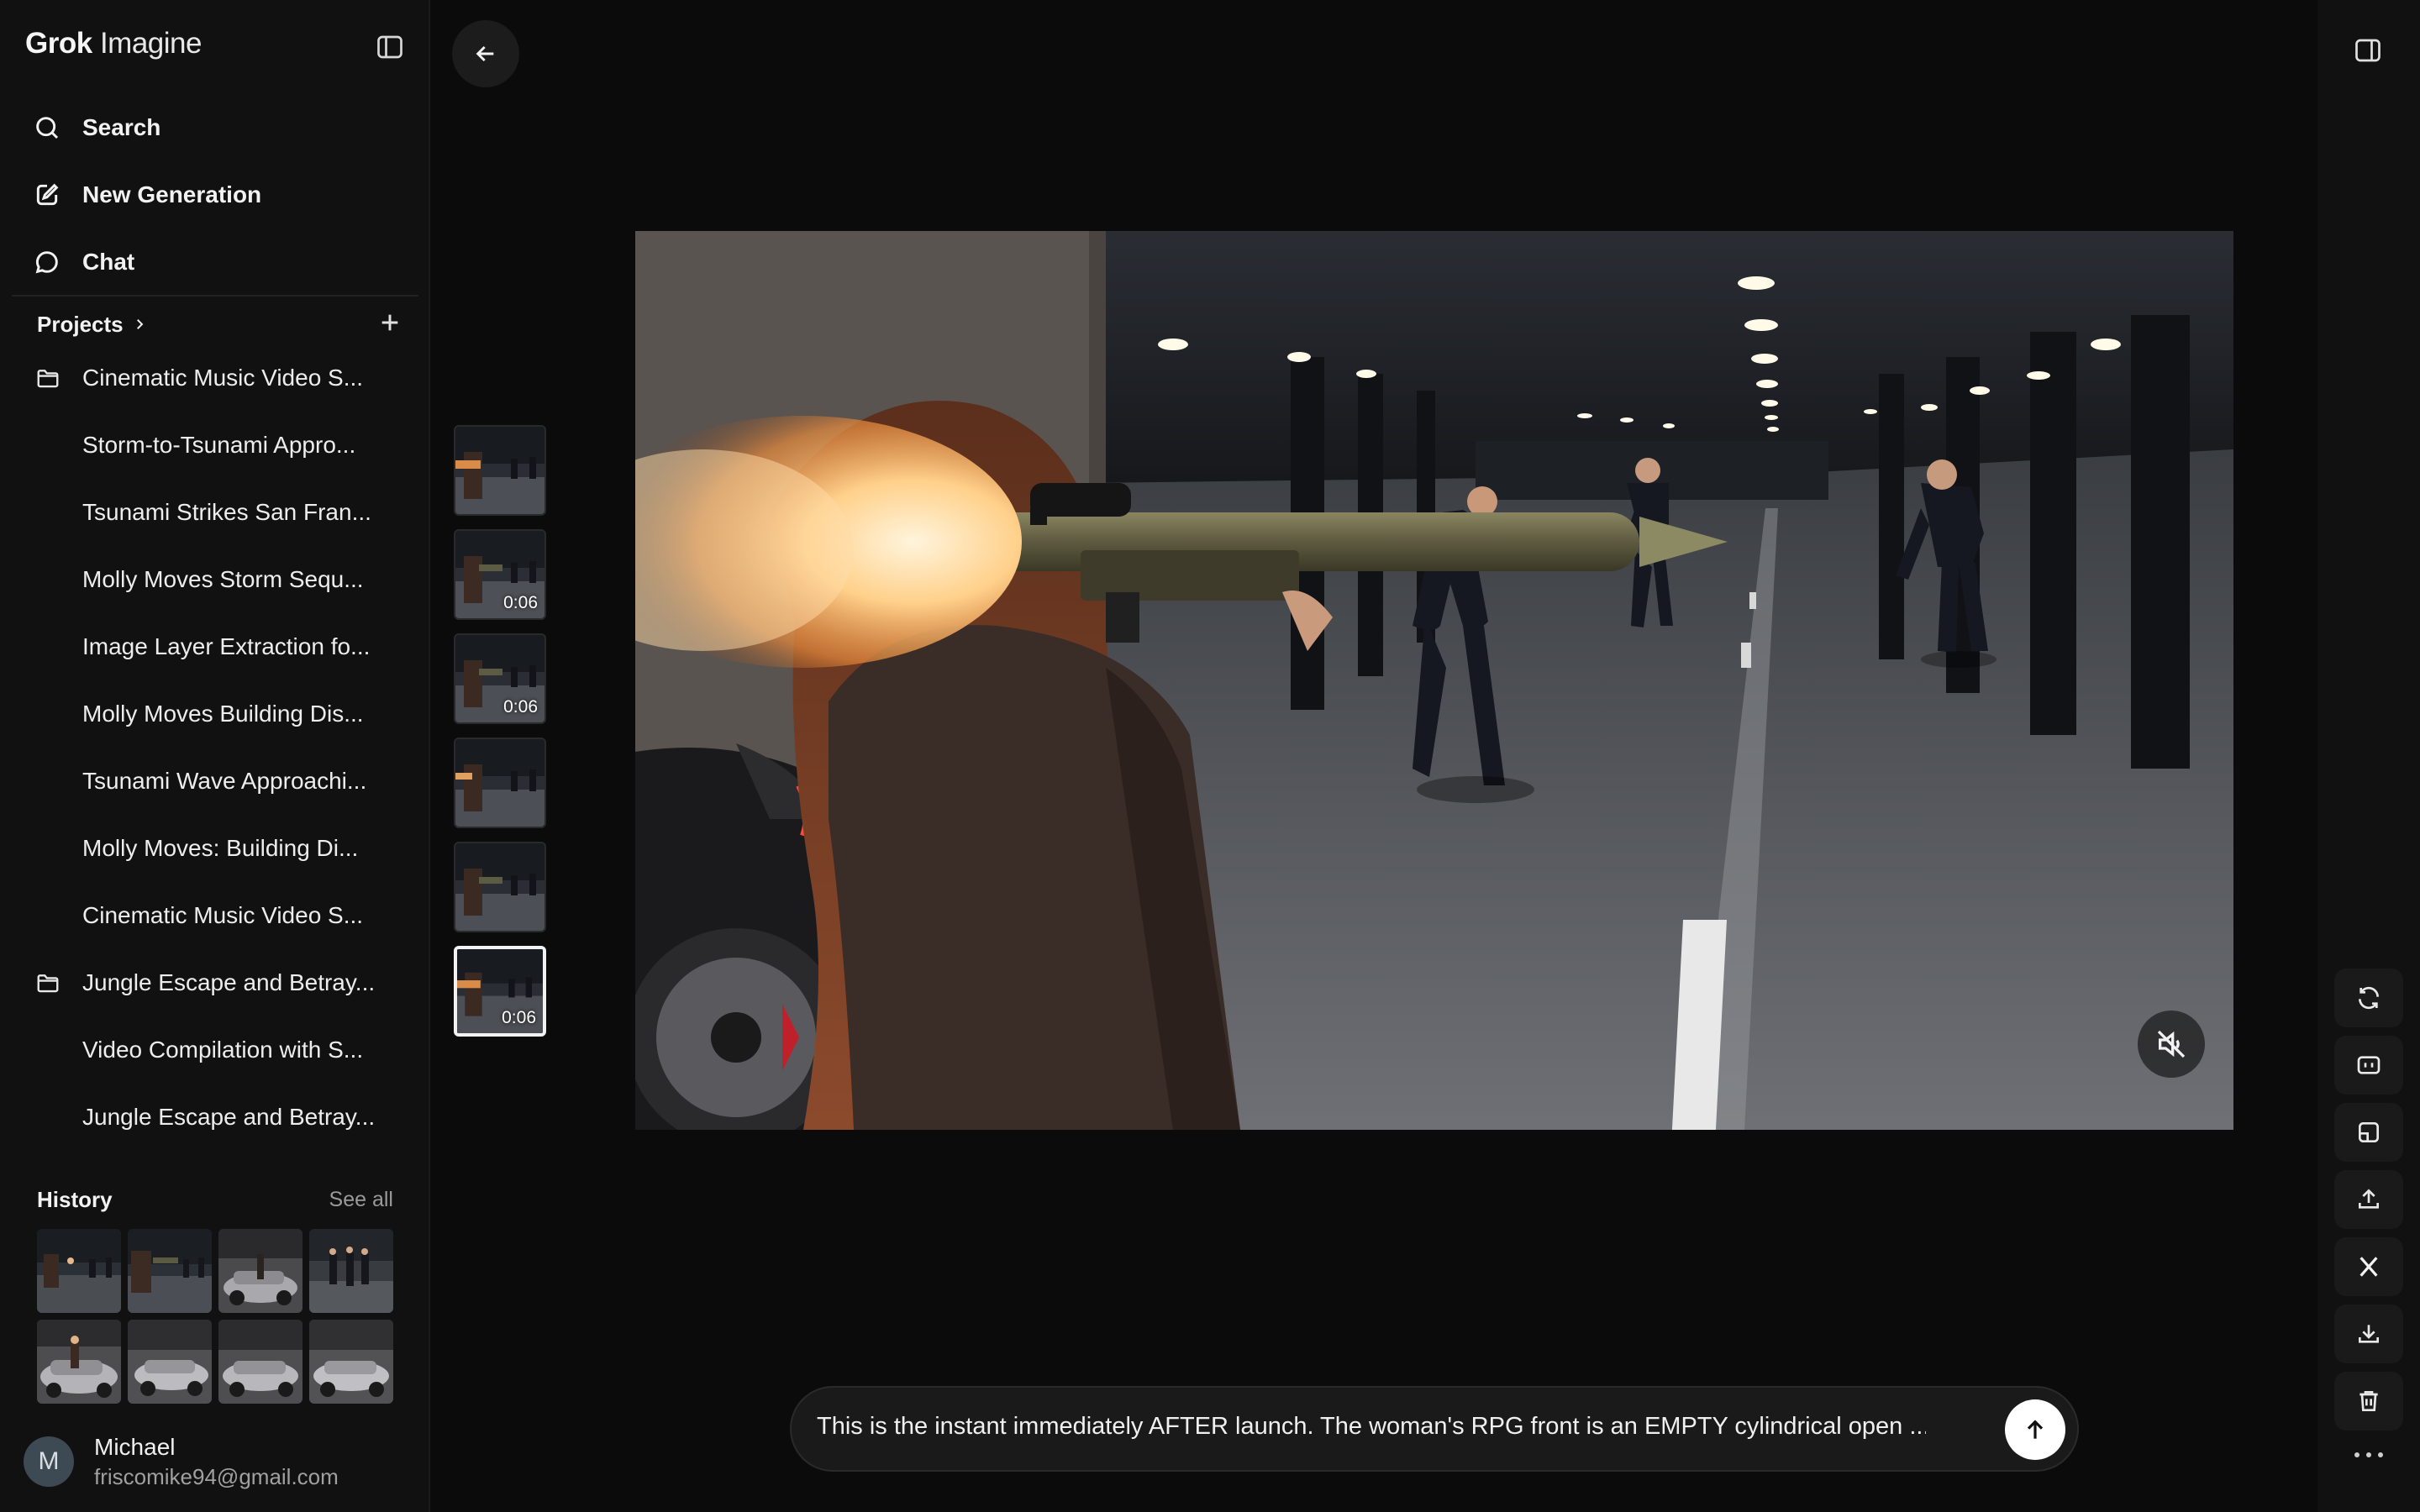 This screenshot has width=2420, height=1512. I want to click on layout-button, so click(2368, 1132).